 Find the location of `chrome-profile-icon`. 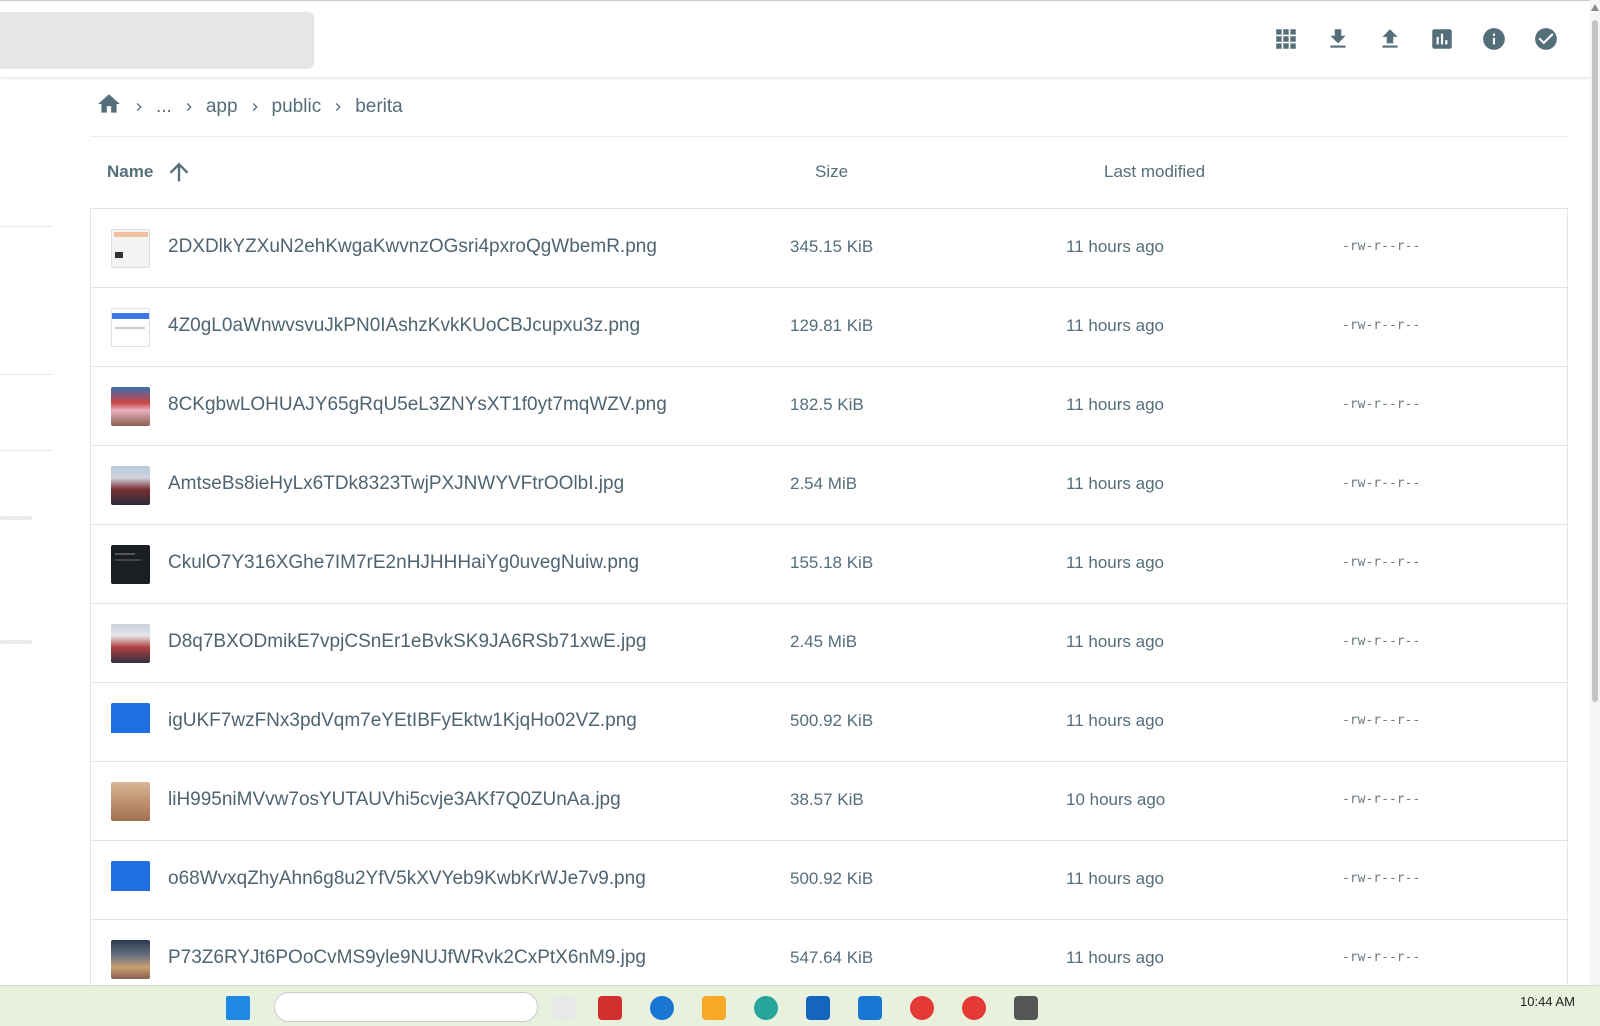

chrome-profile-icon is located at coordinates (974, 1008).